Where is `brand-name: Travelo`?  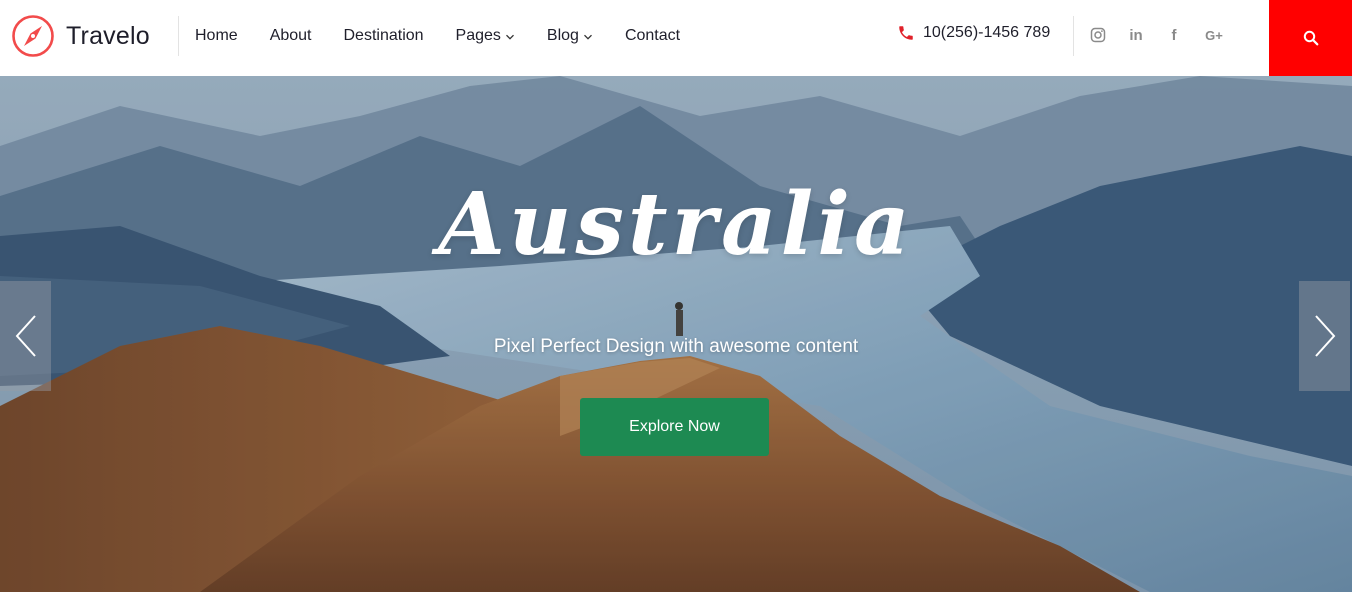 brand-name: Travelo is located at coordinates (108, 35).